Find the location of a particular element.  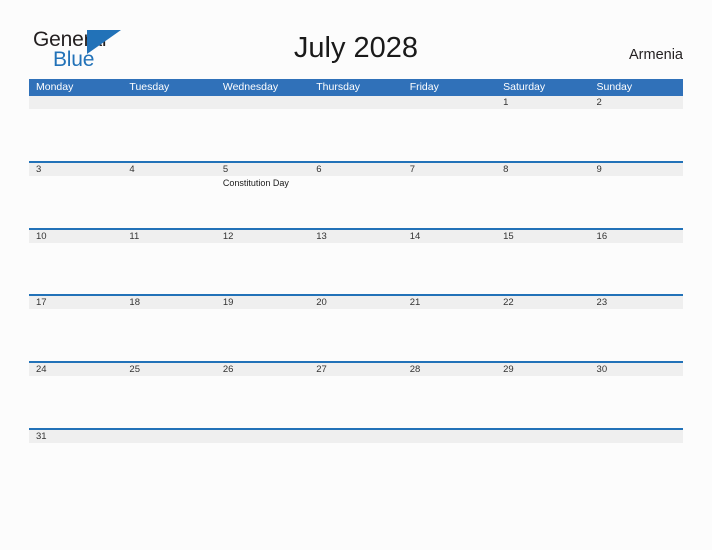

day-number: 3 is located at coordinates (75, 169).